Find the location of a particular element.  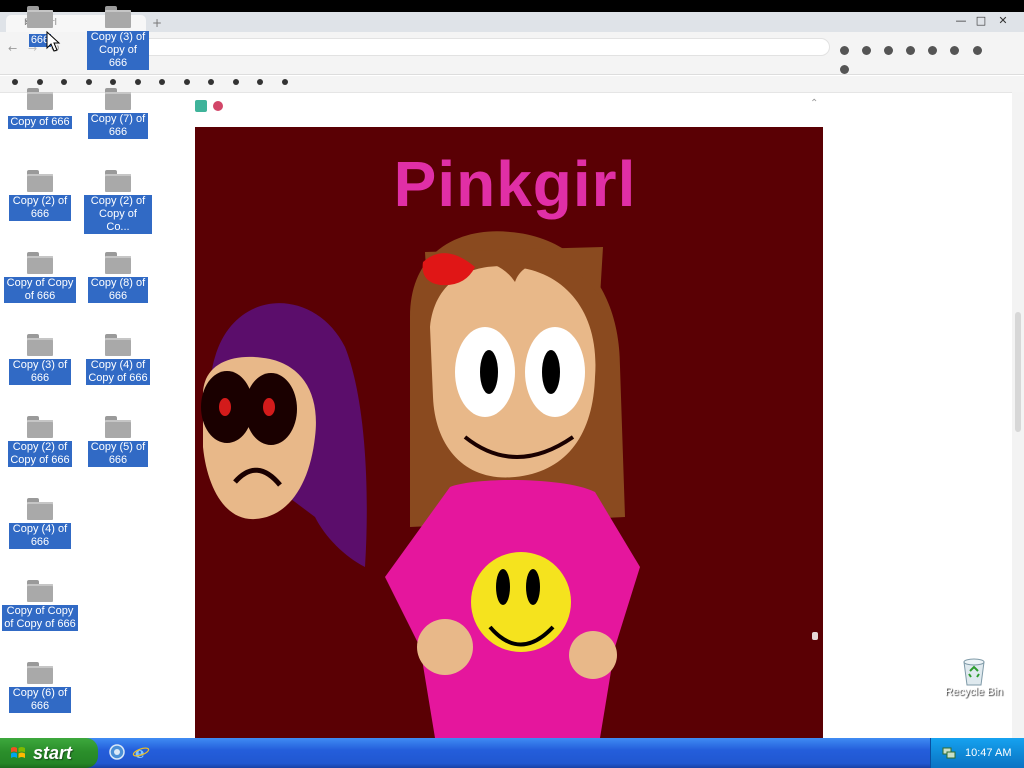

smiley-right-eye is located at coordinates (533, 587).